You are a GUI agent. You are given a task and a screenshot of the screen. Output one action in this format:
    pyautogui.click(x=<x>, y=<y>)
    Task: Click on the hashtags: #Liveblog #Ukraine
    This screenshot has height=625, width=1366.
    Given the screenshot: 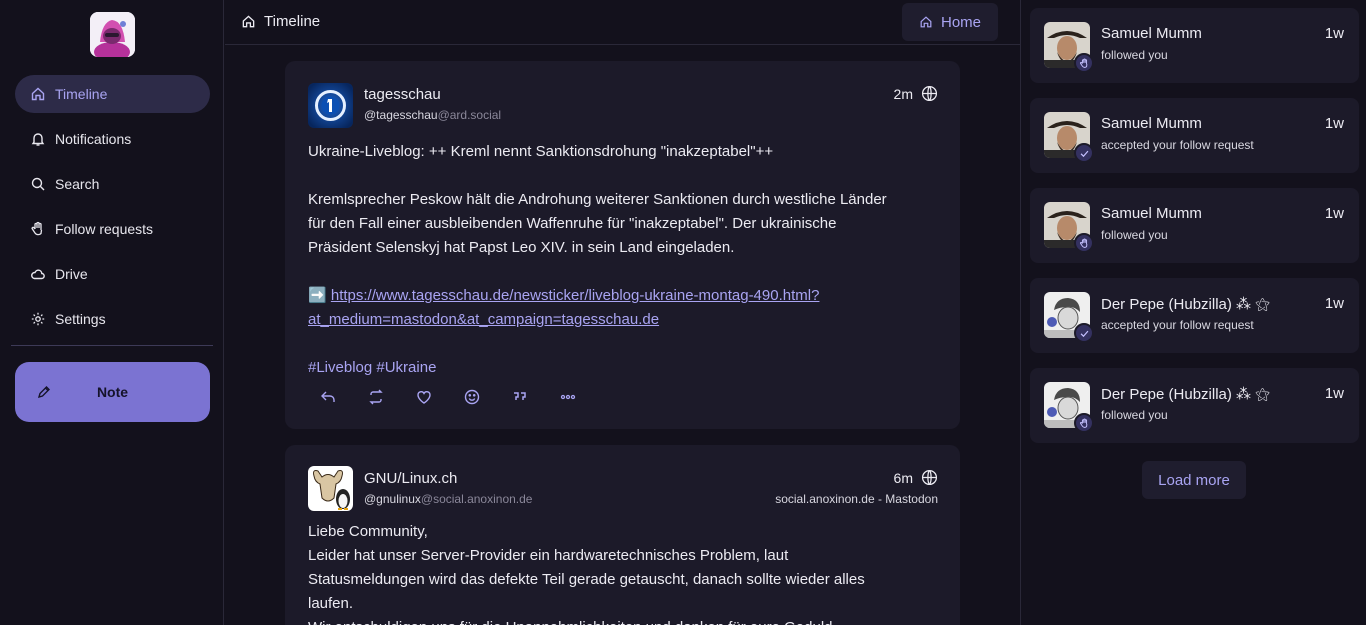 What is the action you would take?
    pyautogui.click(x=623, y=368)
    